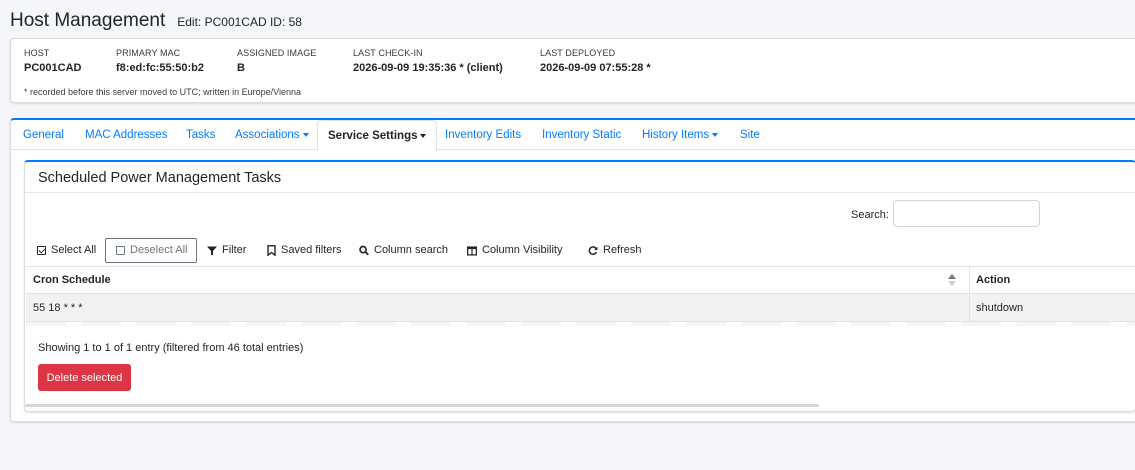  I want to click on horizontal-scrollbar, so click(422, 405).